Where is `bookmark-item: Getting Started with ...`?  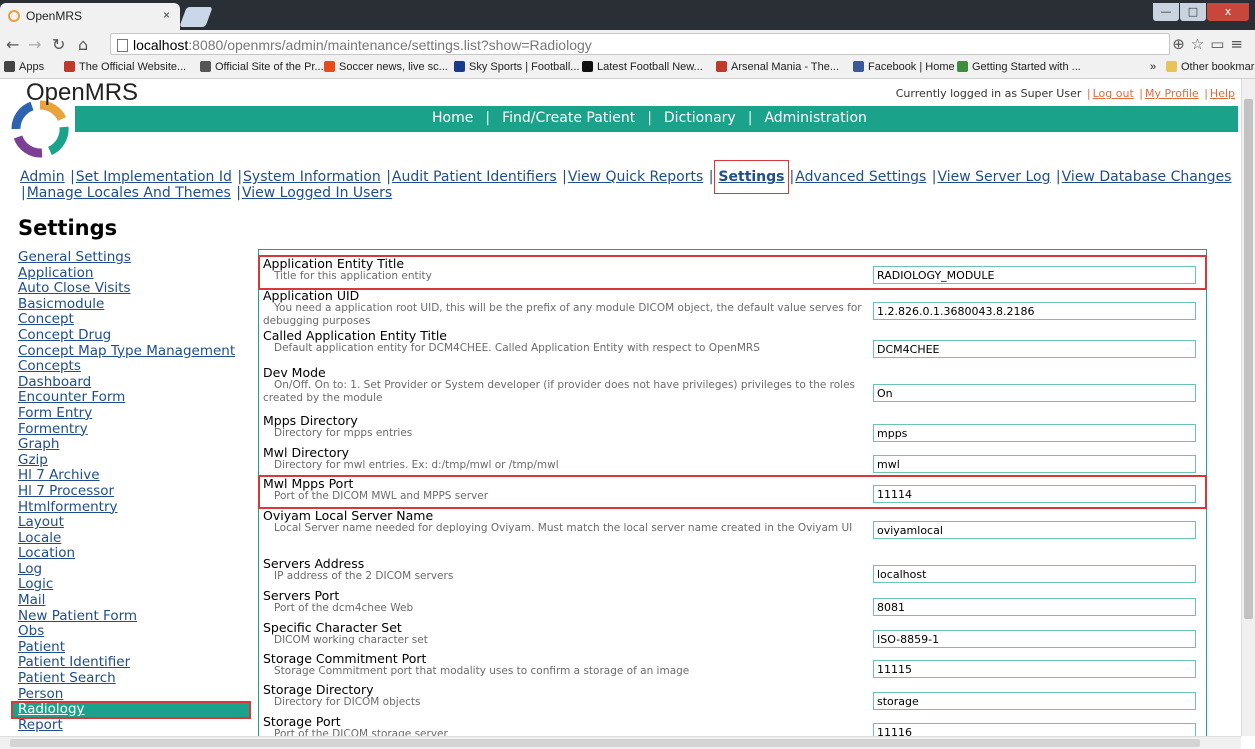 bookmark-item: Getting Started with ... is located at coordinates (1019, 67).